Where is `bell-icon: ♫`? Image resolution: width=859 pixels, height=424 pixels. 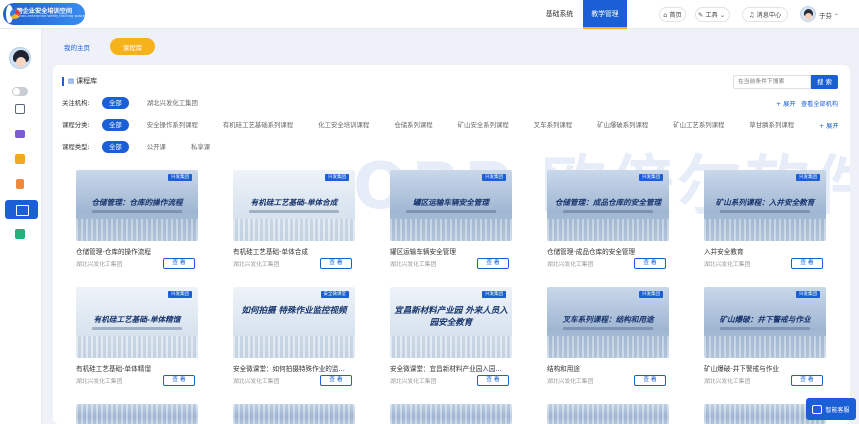 bell-icon: ♫ is located at coordinates (751, 14).